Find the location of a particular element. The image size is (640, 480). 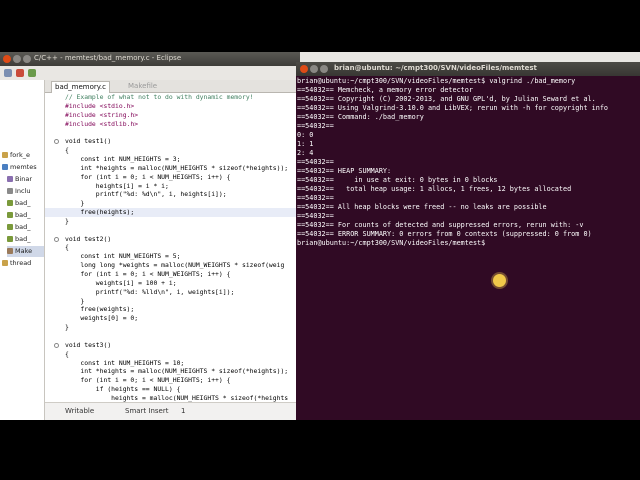

explorer-item-label: Binar is located at coordinates (24, 179).